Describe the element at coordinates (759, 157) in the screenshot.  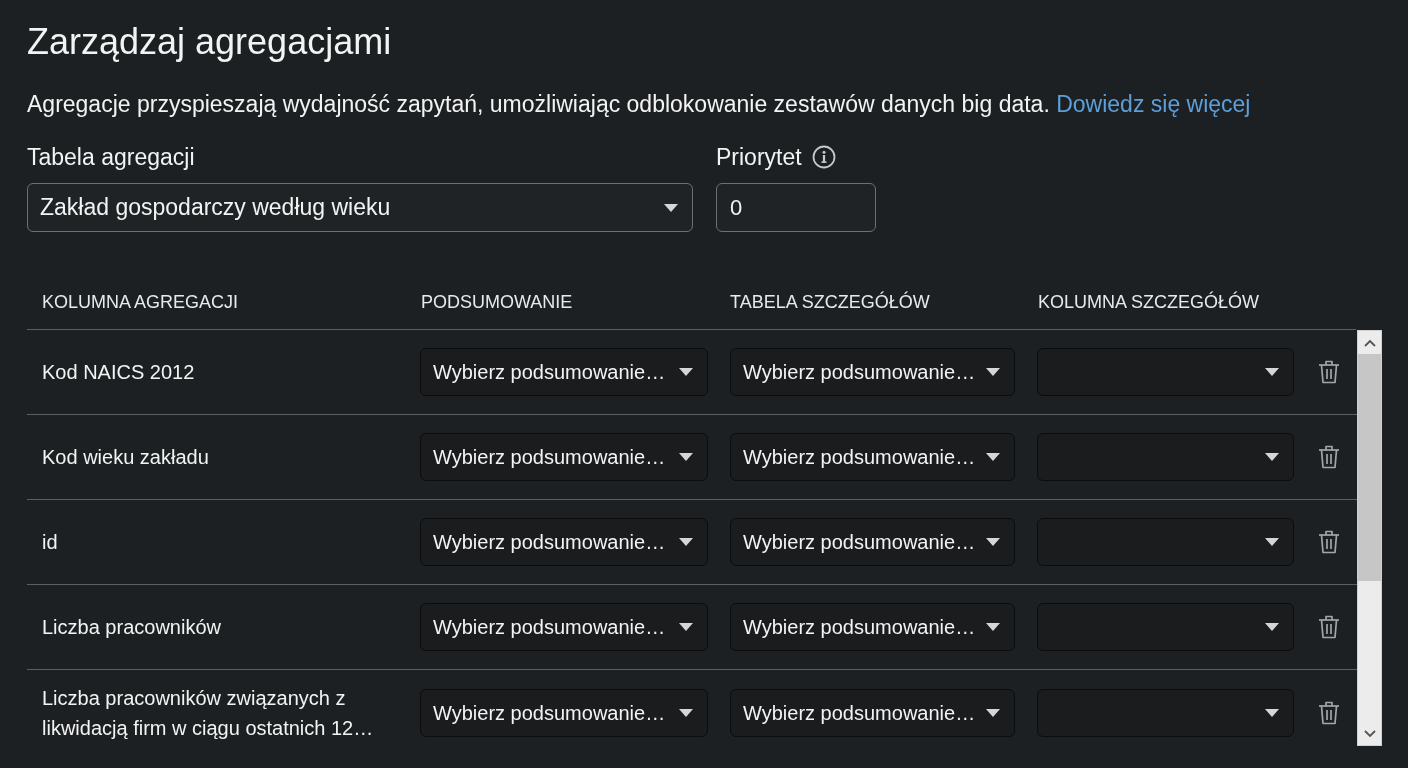
I see `field-label: Priorytet` at that location.